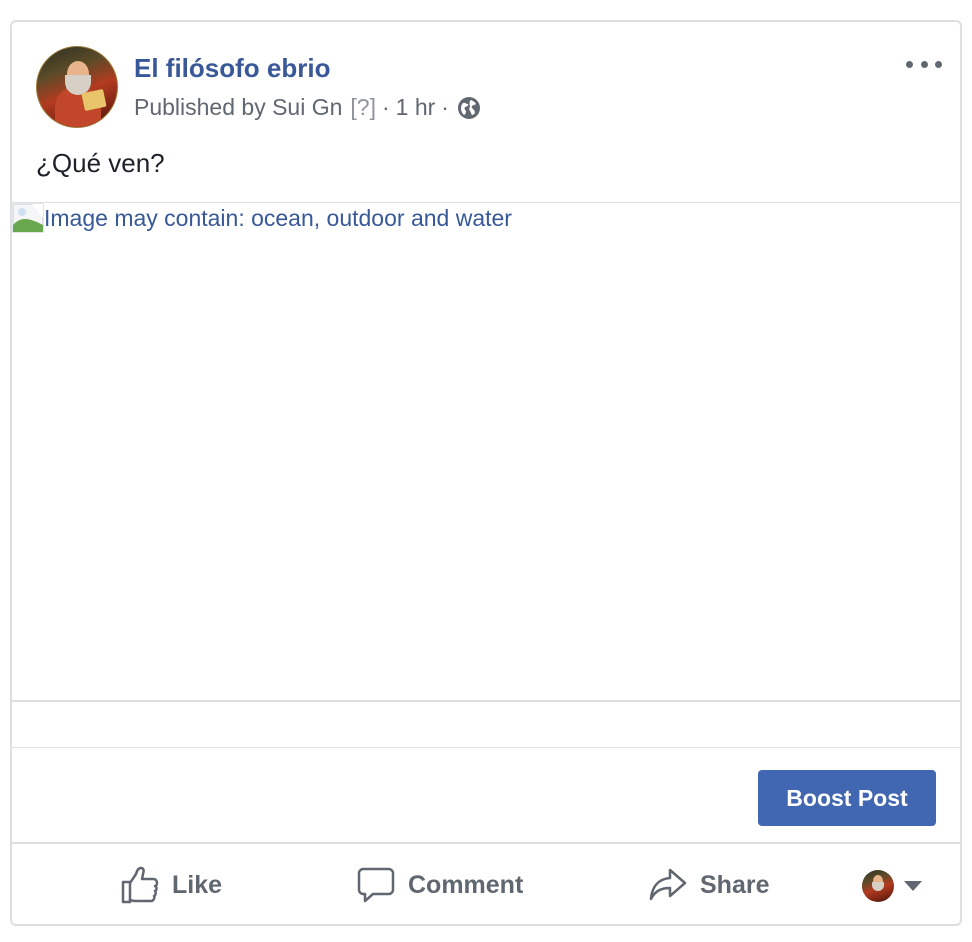  What do you see at coordinates (376, 885) in the screenshot?
I see `speech-bubble-icon` at bounding box center [376, 885].